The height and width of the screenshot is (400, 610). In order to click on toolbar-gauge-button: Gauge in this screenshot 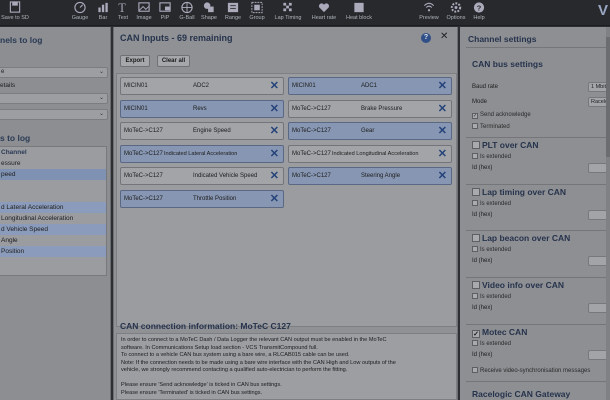, I will do `click(80, 13)`.